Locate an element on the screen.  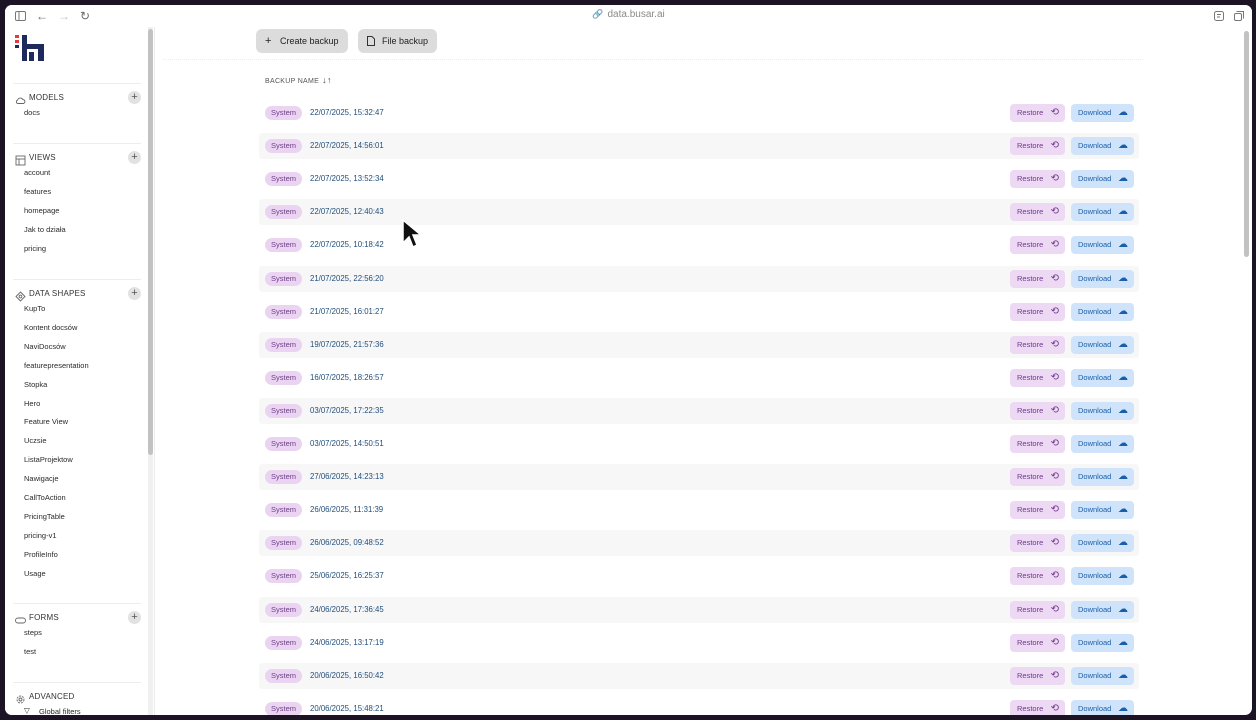
sidebar-item-kupto: KupTo is located at coordinates (34, 308).